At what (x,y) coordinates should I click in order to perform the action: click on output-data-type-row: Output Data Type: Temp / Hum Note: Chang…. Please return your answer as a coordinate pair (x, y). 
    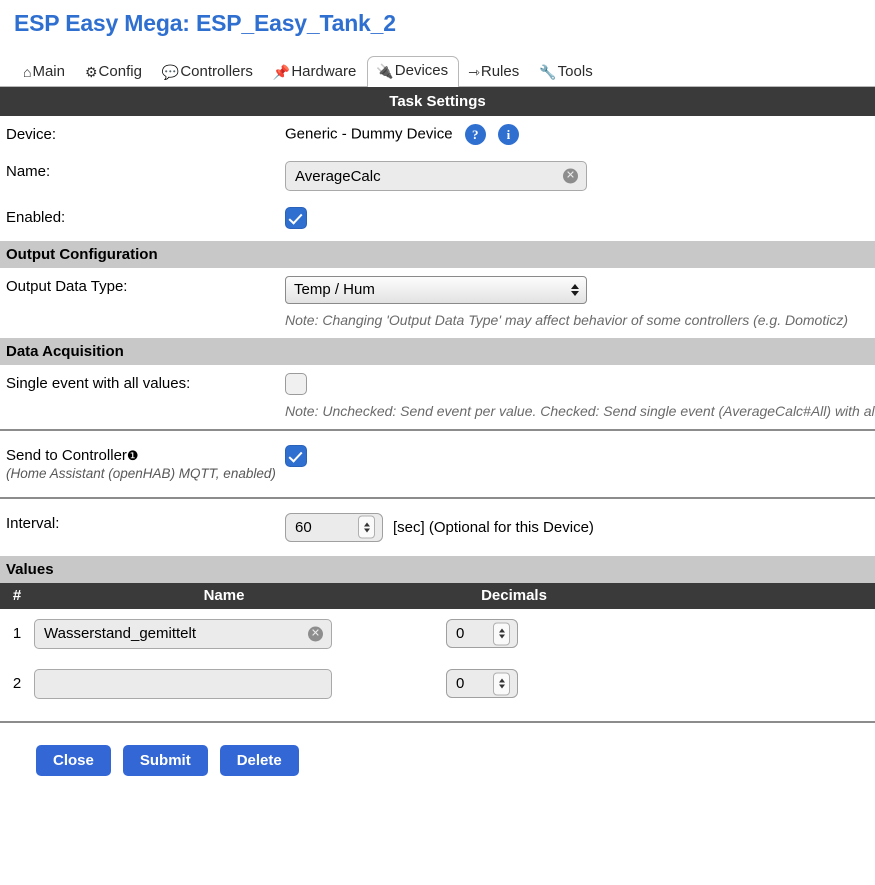
    Looking at the image, I should click on (437, 303).